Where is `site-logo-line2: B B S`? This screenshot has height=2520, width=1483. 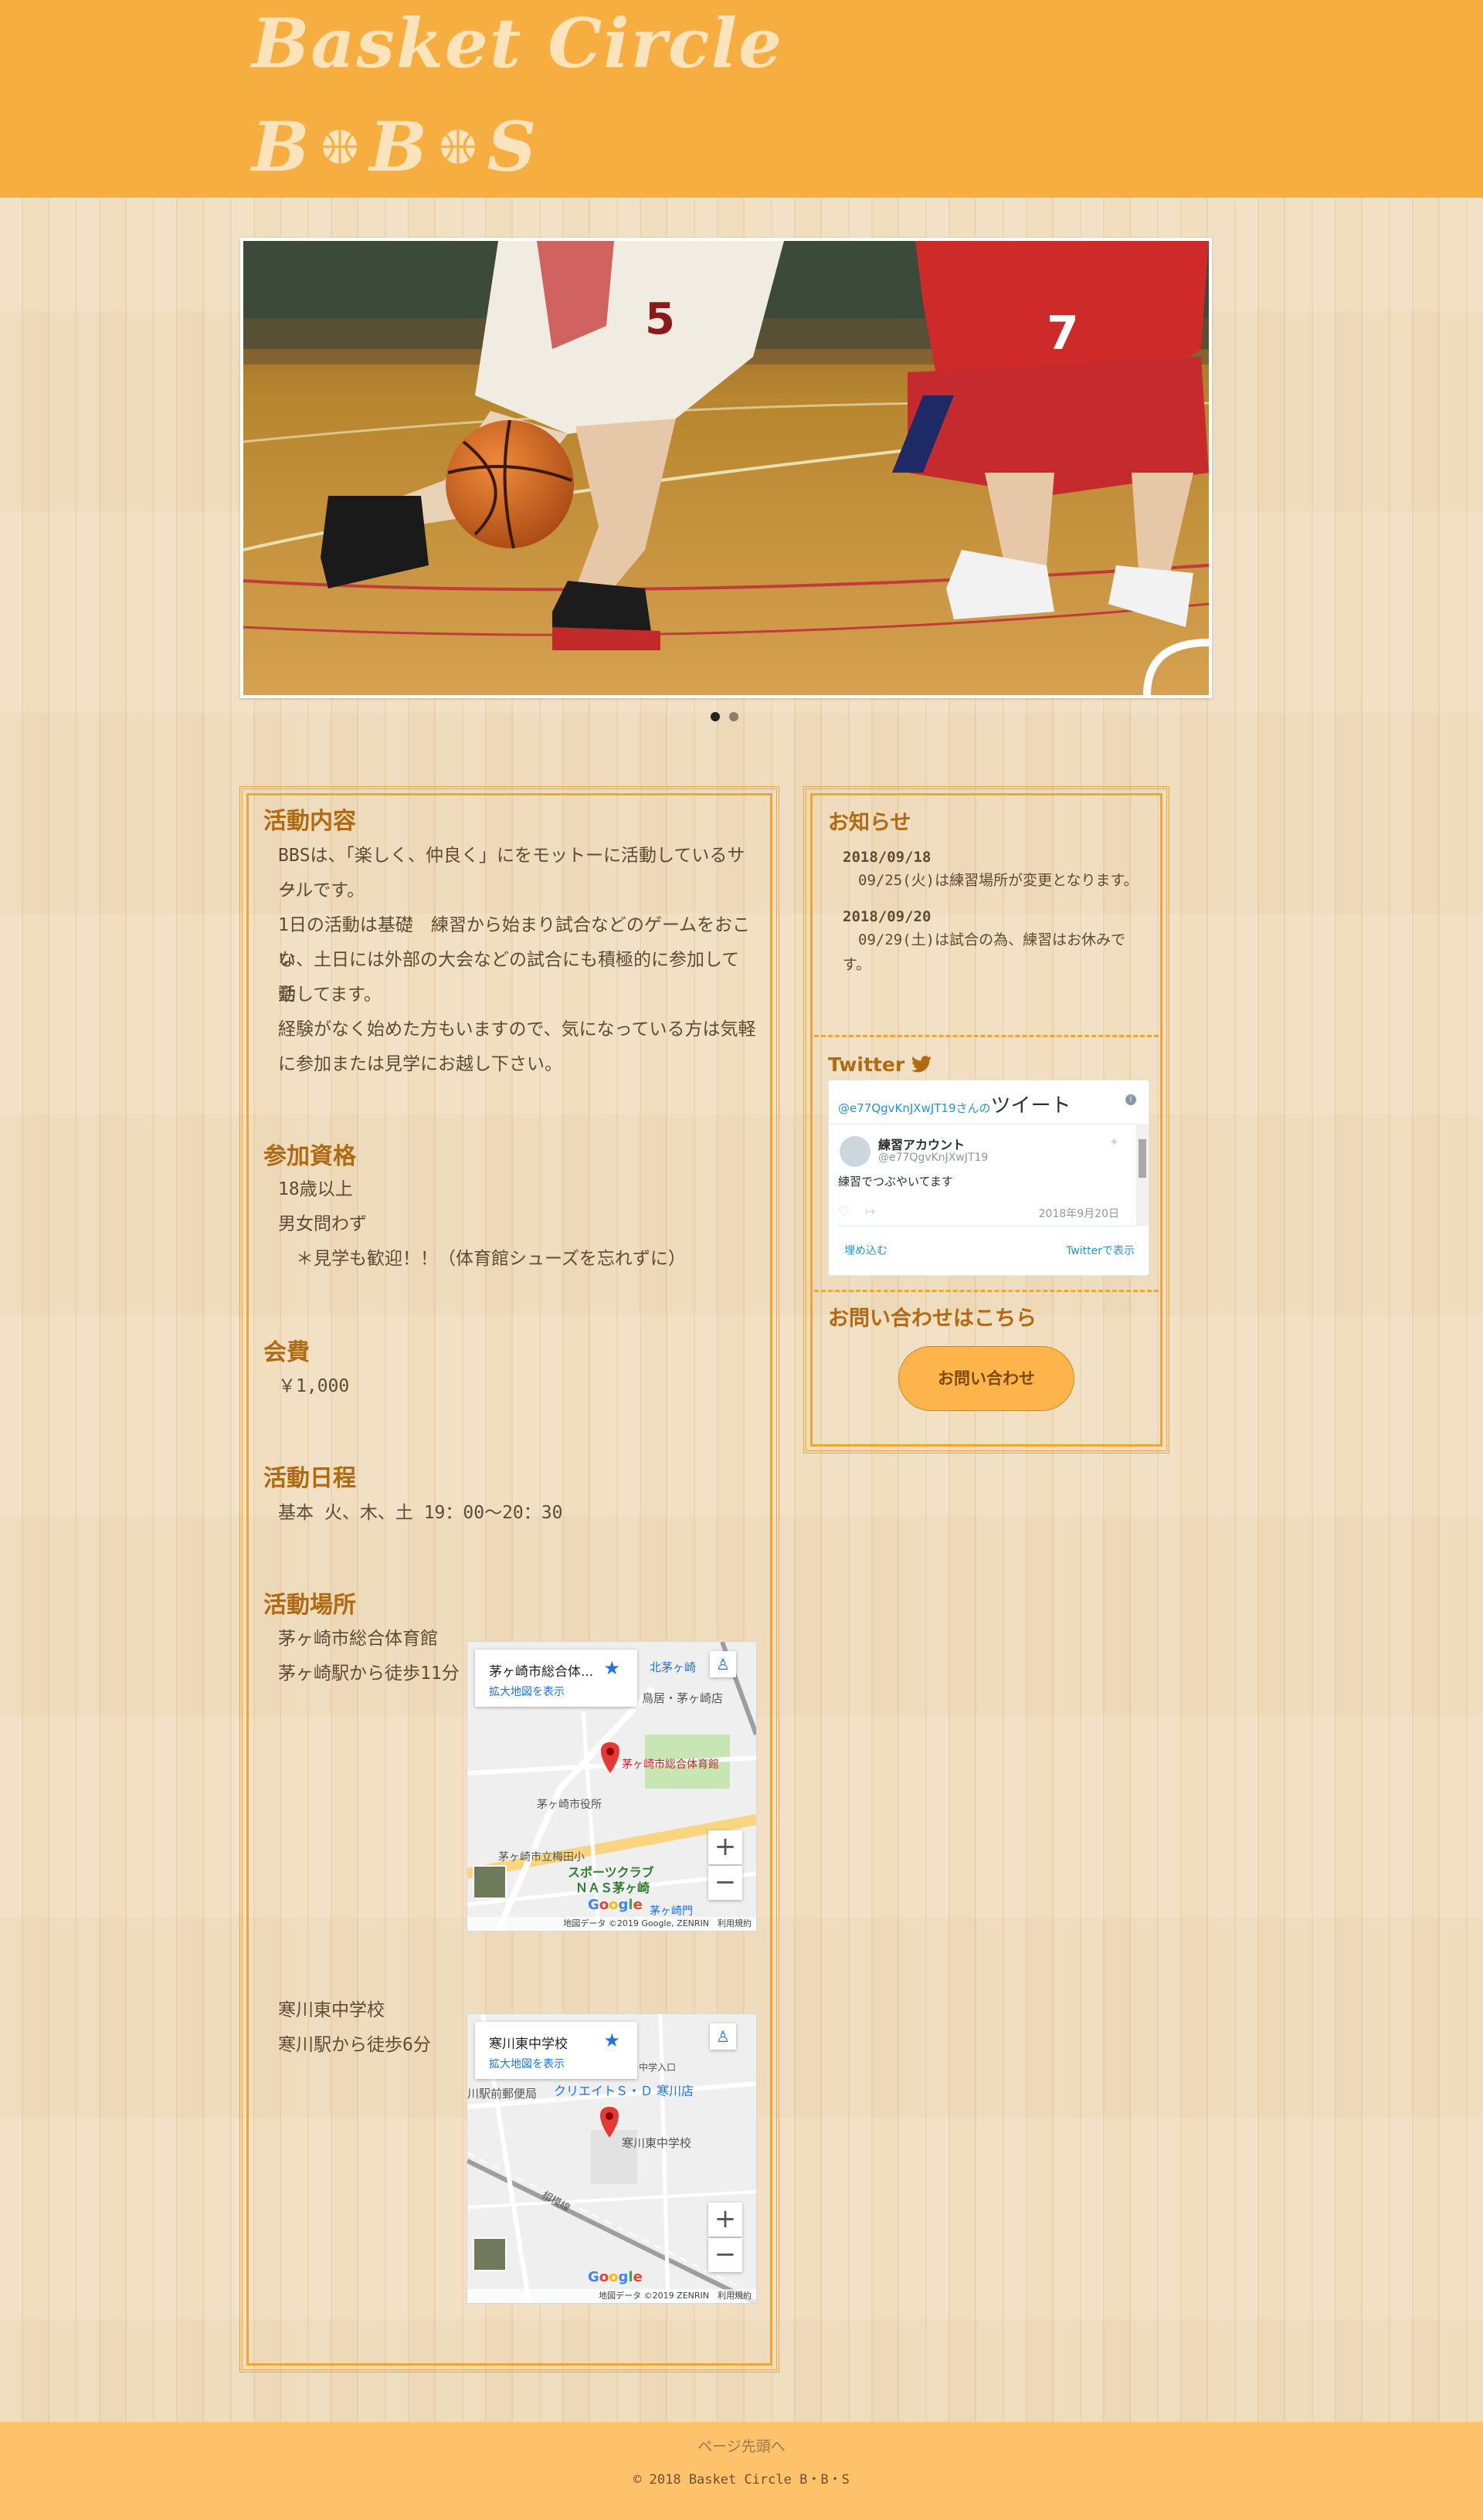
site-logo-line2: B B S is located at coordinates (395, 147).